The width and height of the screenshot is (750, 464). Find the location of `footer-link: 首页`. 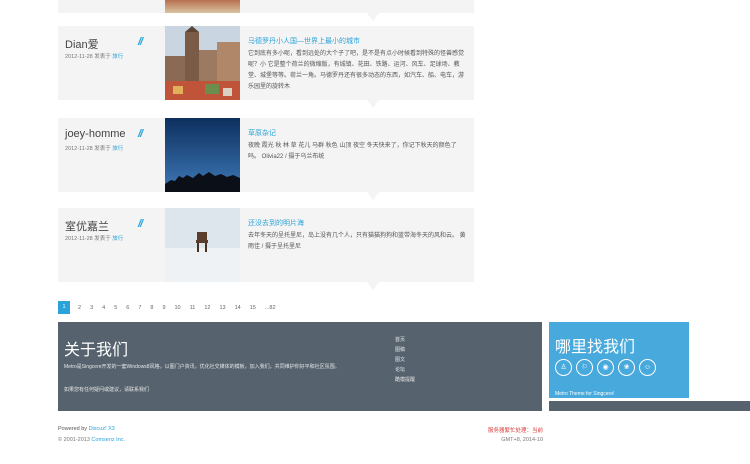

footer-link: 首页 is located at coordinates (405, 340).